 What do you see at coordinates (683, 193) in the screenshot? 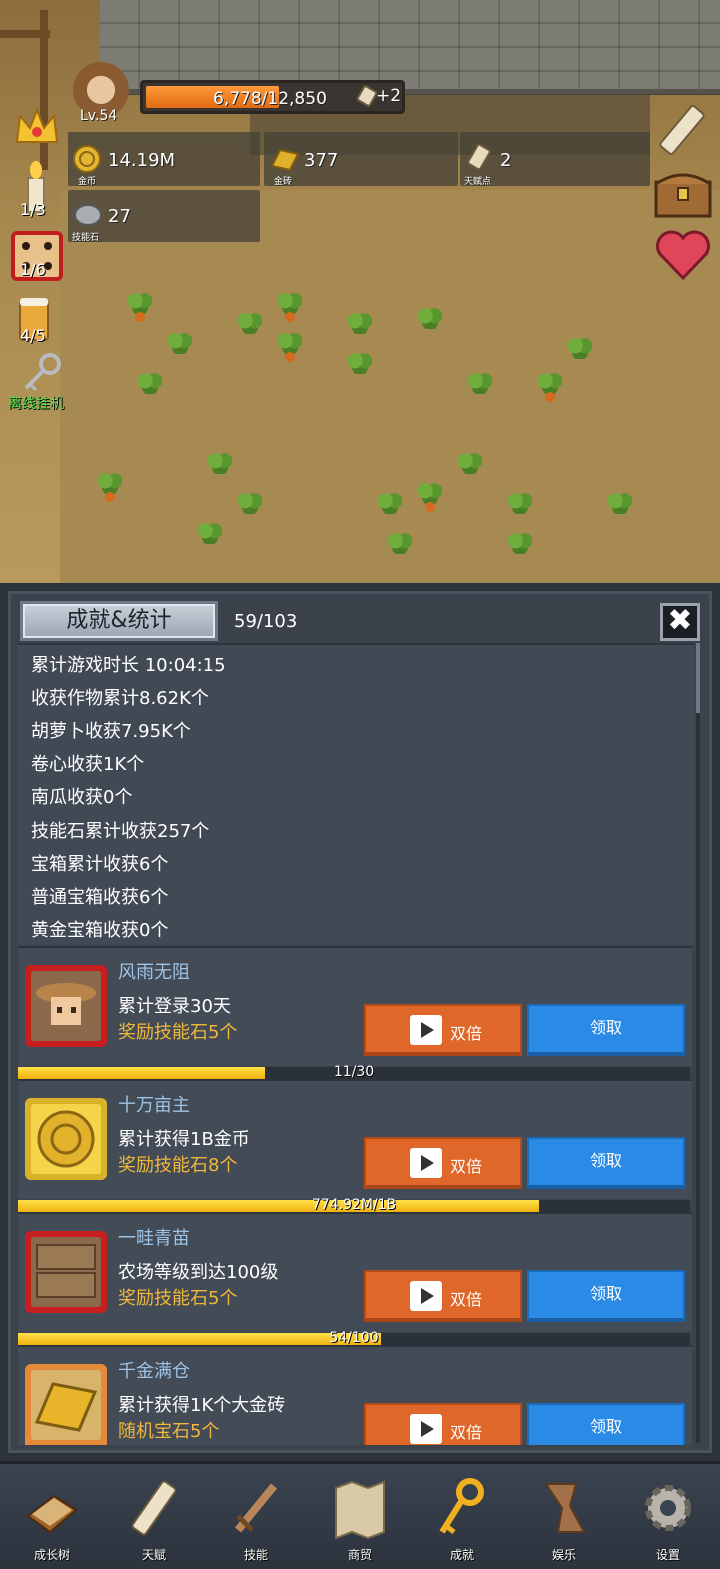
I see `treasure-chest-icon` at bounding box center [683, 193].